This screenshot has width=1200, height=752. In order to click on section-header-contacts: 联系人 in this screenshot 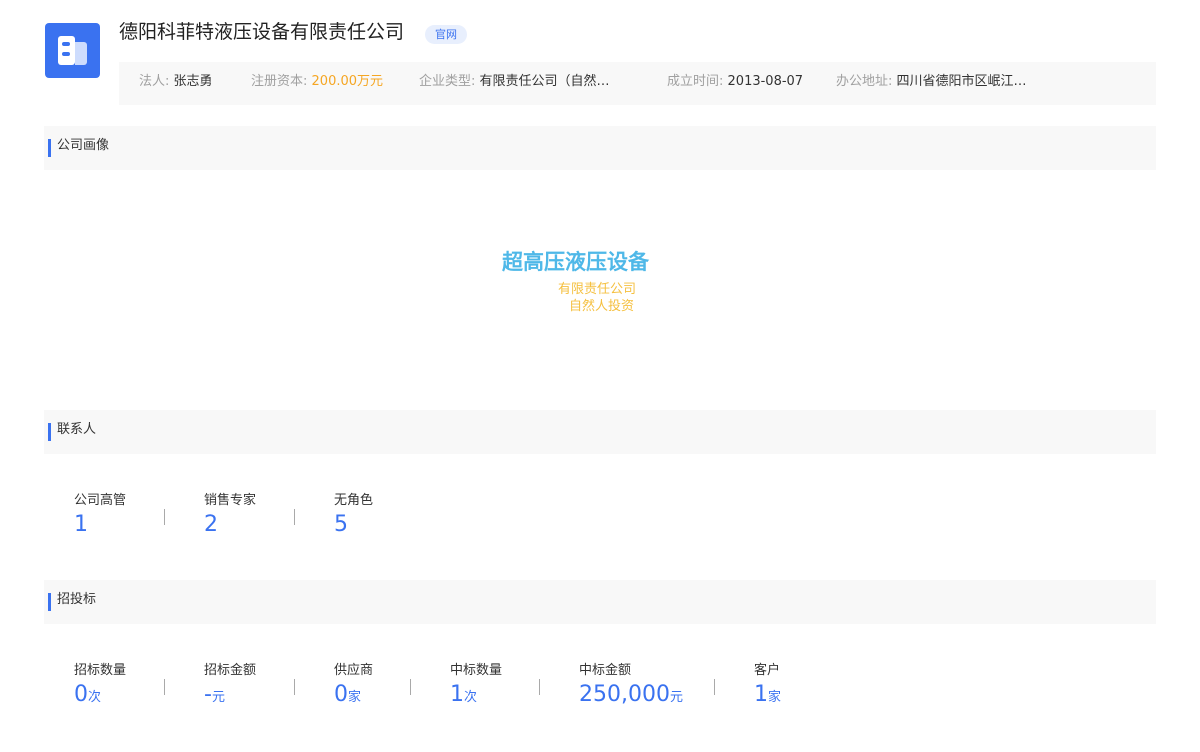, I will do `click(600, 432)`.